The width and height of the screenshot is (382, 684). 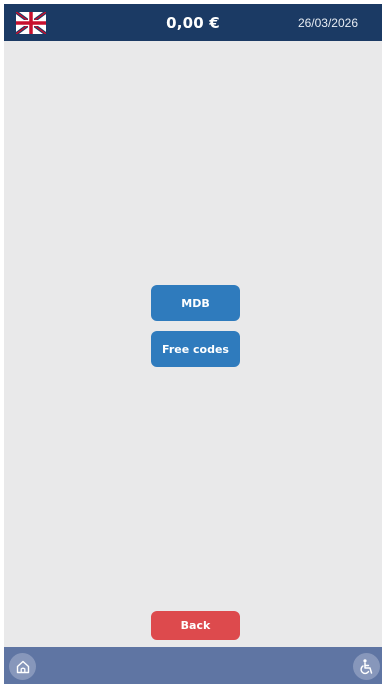 What do you see at coordinates (193, 665) in the screenshot?
I see `footer-bar` at bounding box center [193, 665].